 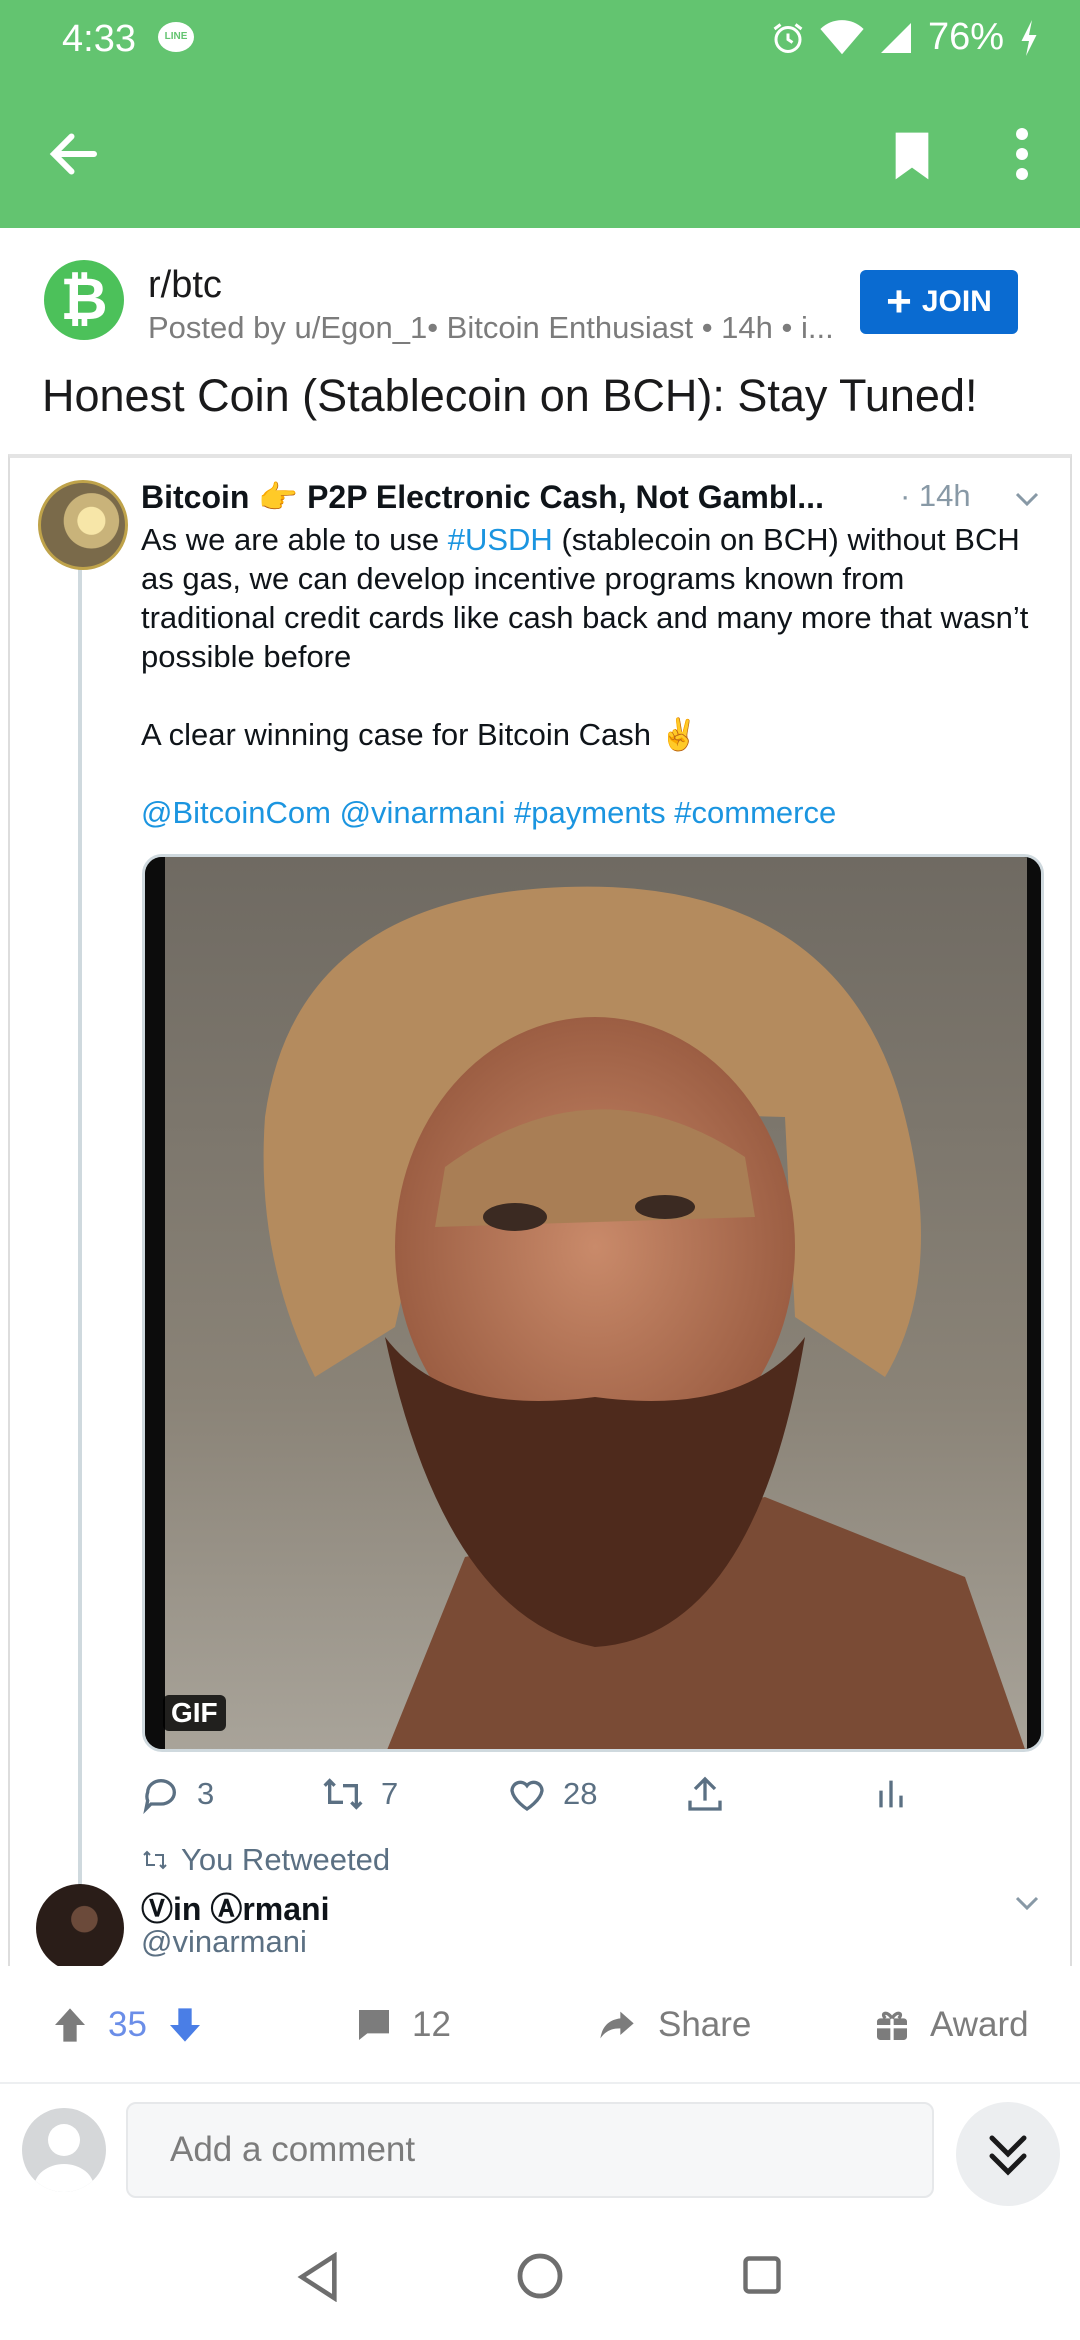 I want to click on retweet-author-avatar, so click(x=80, y=1925).